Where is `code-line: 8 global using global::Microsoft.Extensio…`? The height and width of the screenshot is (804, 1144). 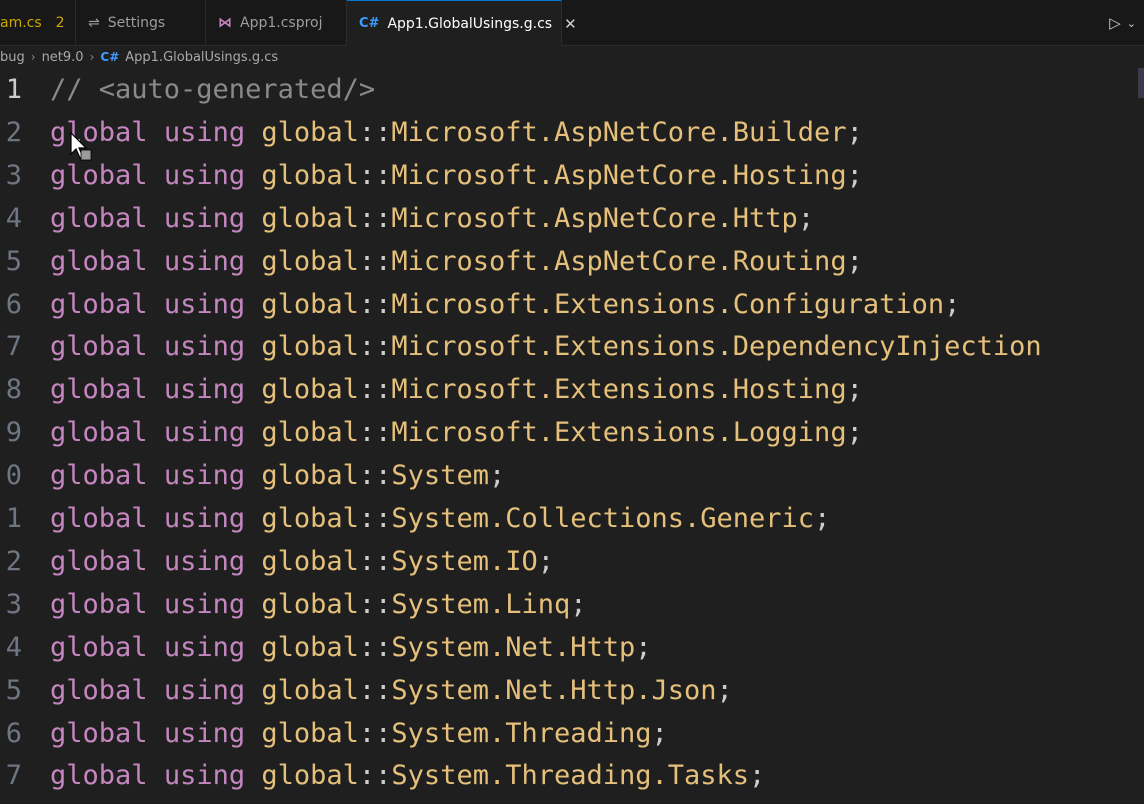 code-line: 8 global using global::Microsoft.Extensio… is located at coordinates (572, 389).